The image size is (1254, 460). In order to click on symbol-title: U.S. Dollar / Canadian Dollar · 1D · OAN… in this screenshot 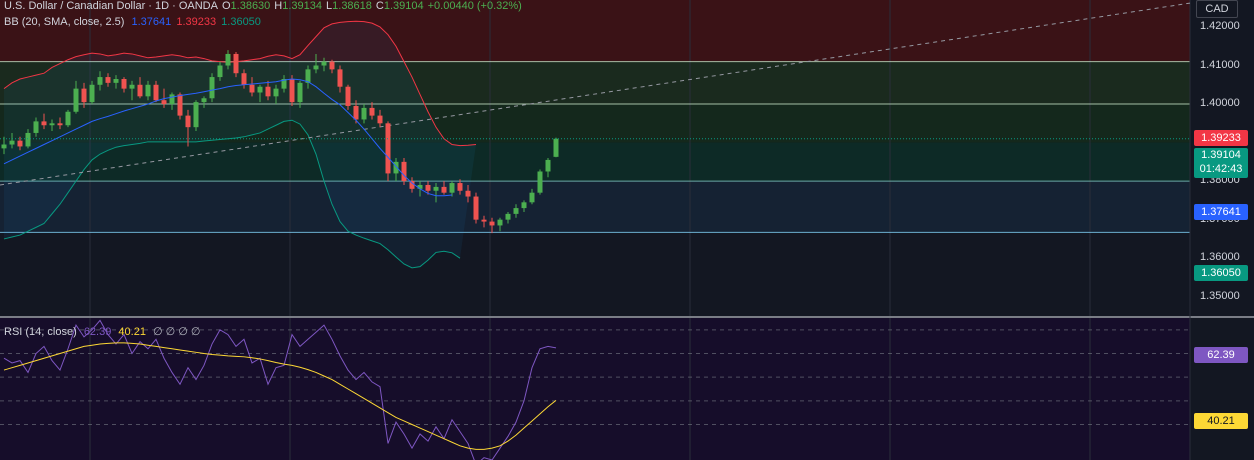, I will do `click(111, 6)`.